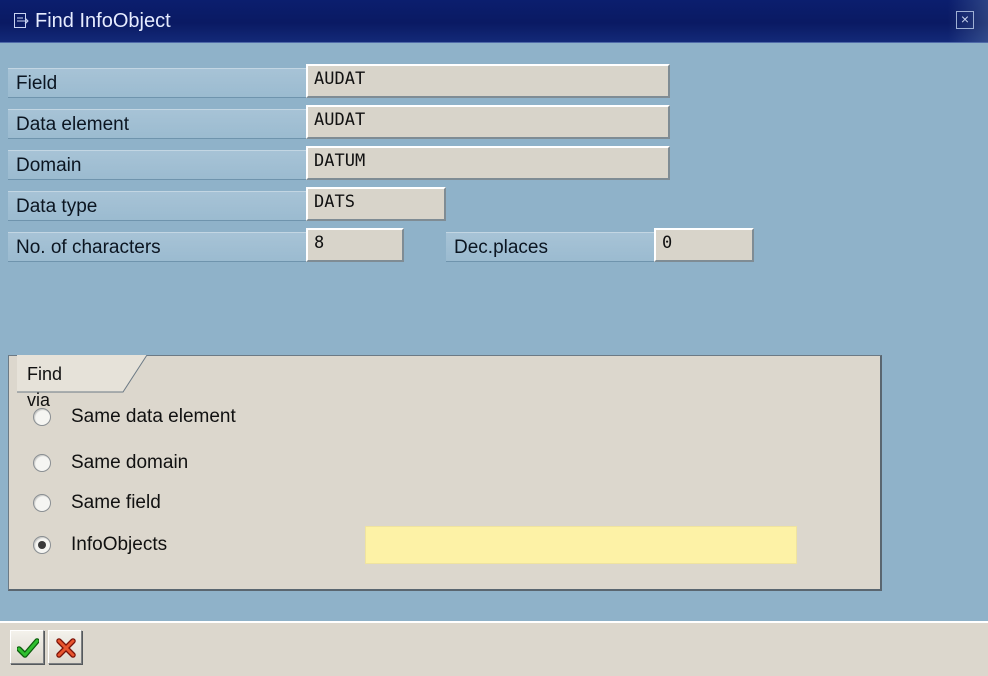 Image resolution: width=988 pixels, height=676 pixels. I want to click on window-title-bar: Find InfoObject ×, so click(494, 21).